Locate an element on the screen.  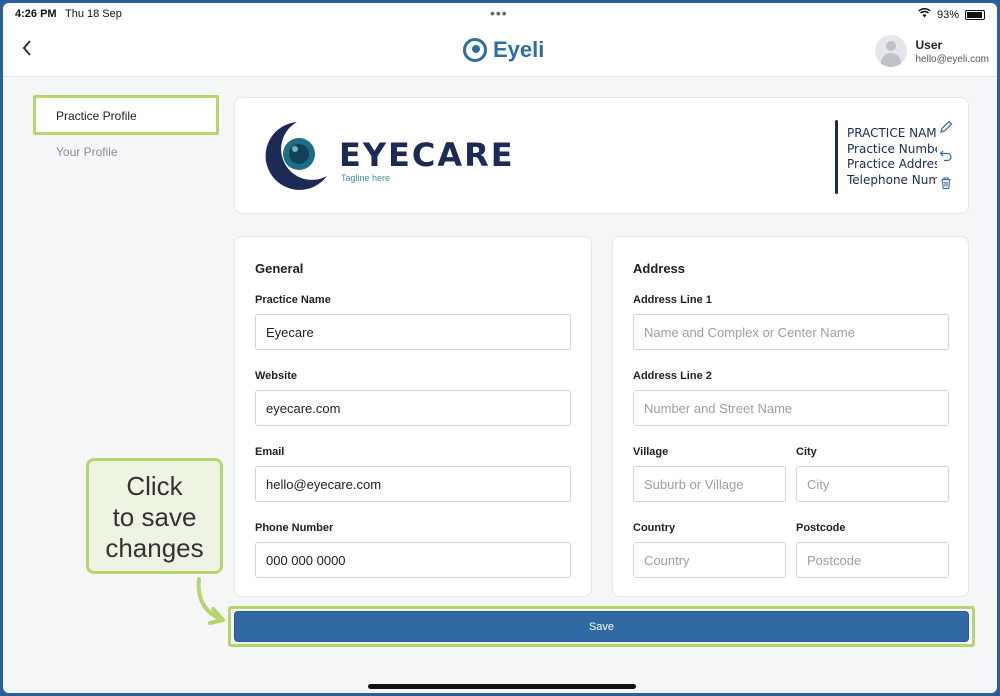
practice-info-number: Practice Number is located at coordinates (892, 148).